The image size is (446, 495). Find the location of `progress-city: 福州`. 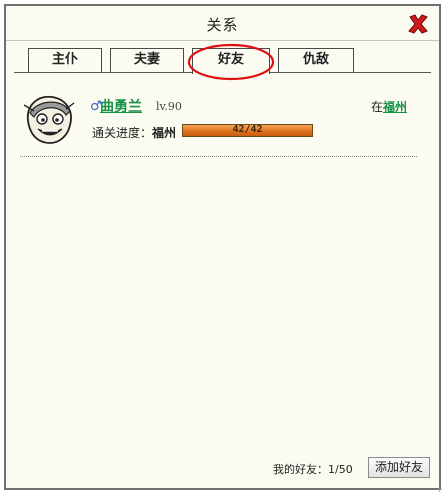

progress-city: 福州 is located at coordinates (164, 133).